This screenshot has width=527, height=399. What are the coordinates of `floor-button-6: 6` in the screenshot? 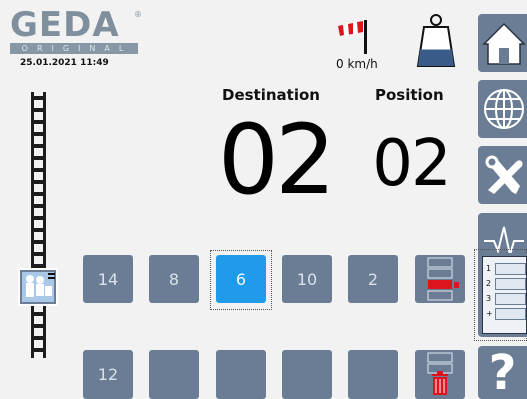 It's located at (241, 279).